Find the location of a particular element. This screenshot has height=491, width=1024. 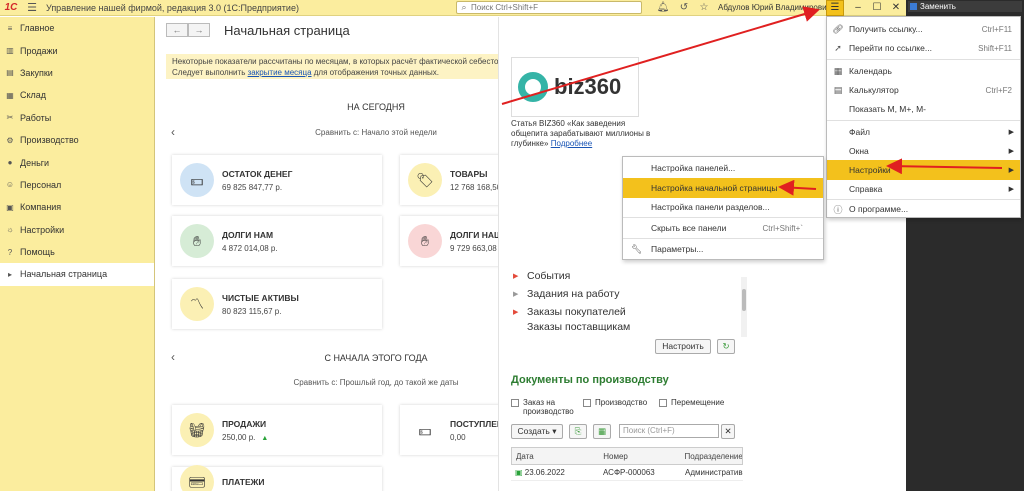

create-button: Создать ▾ is located at coordinates (537, 431).